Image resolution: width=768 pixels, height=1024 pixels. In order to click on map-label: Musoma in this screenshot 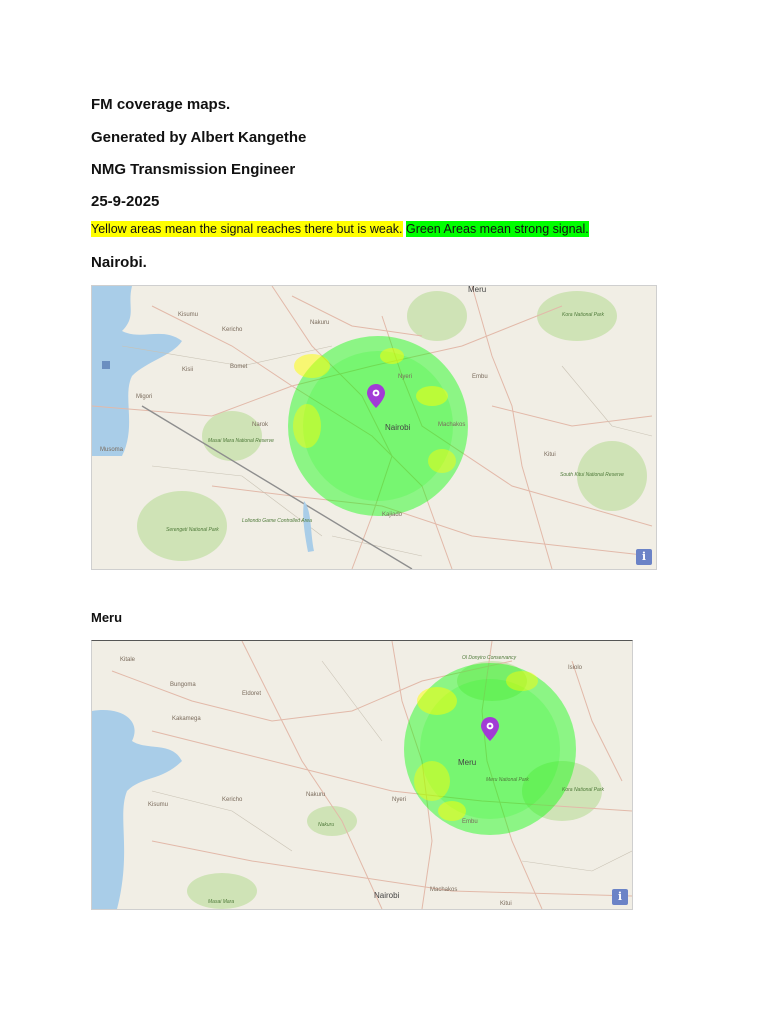, I will do `click(112, 450)`.